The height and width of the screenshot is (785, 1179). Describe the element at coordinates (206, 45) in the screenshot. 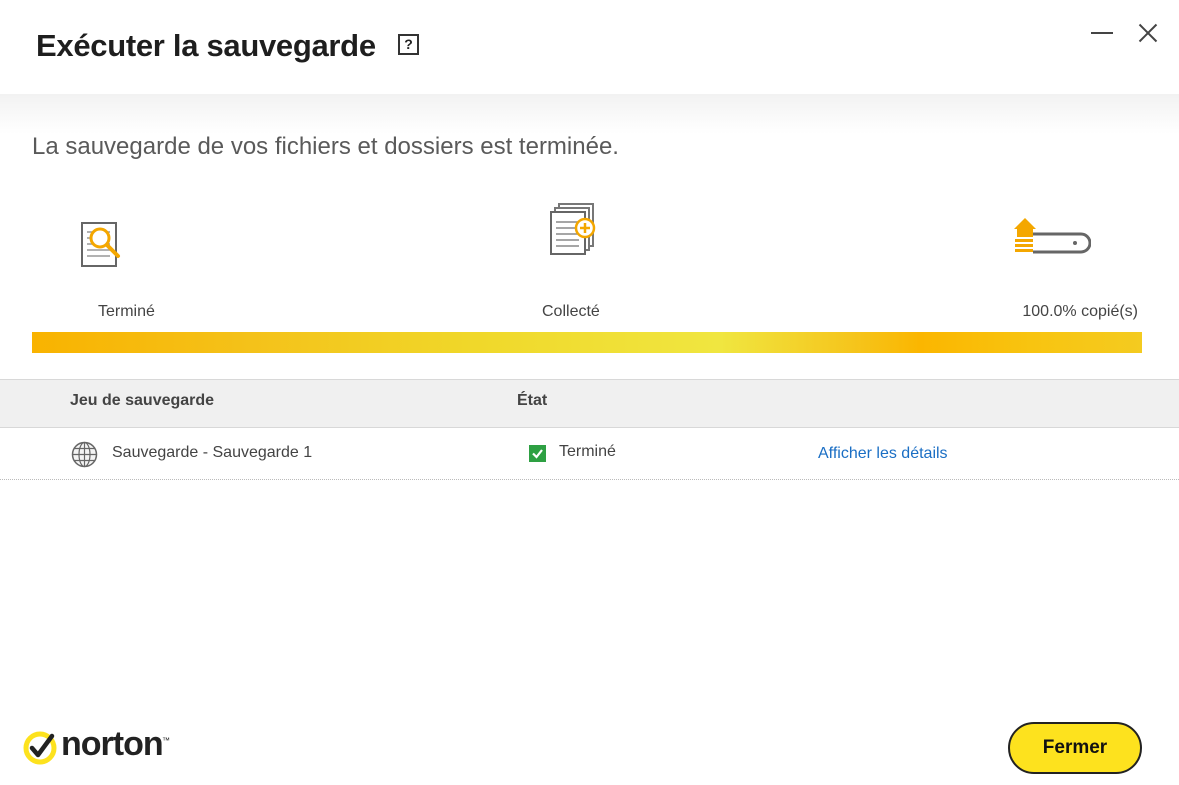

I see `dialog-title: Exécuter la sauvegarde` at that location.